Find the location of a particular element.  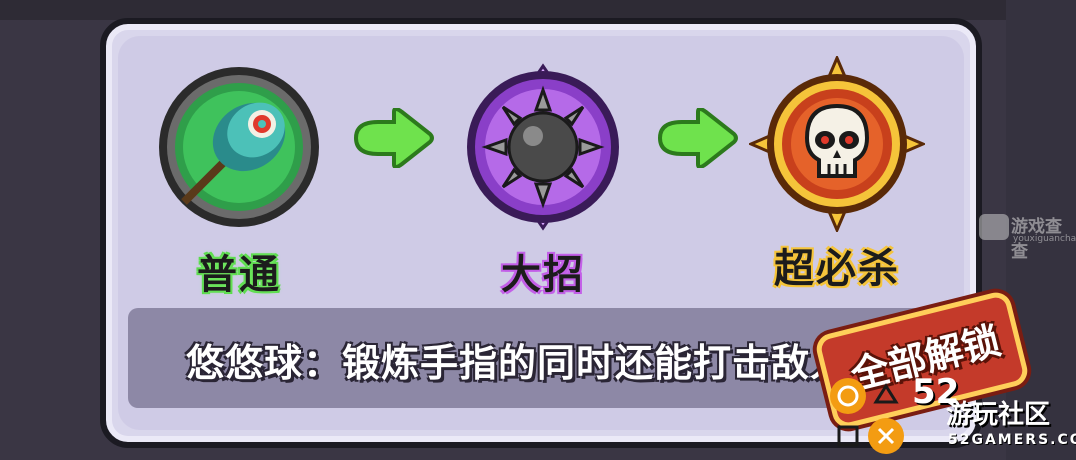

spiked-ball-icon is located at coordinates (543, 147).